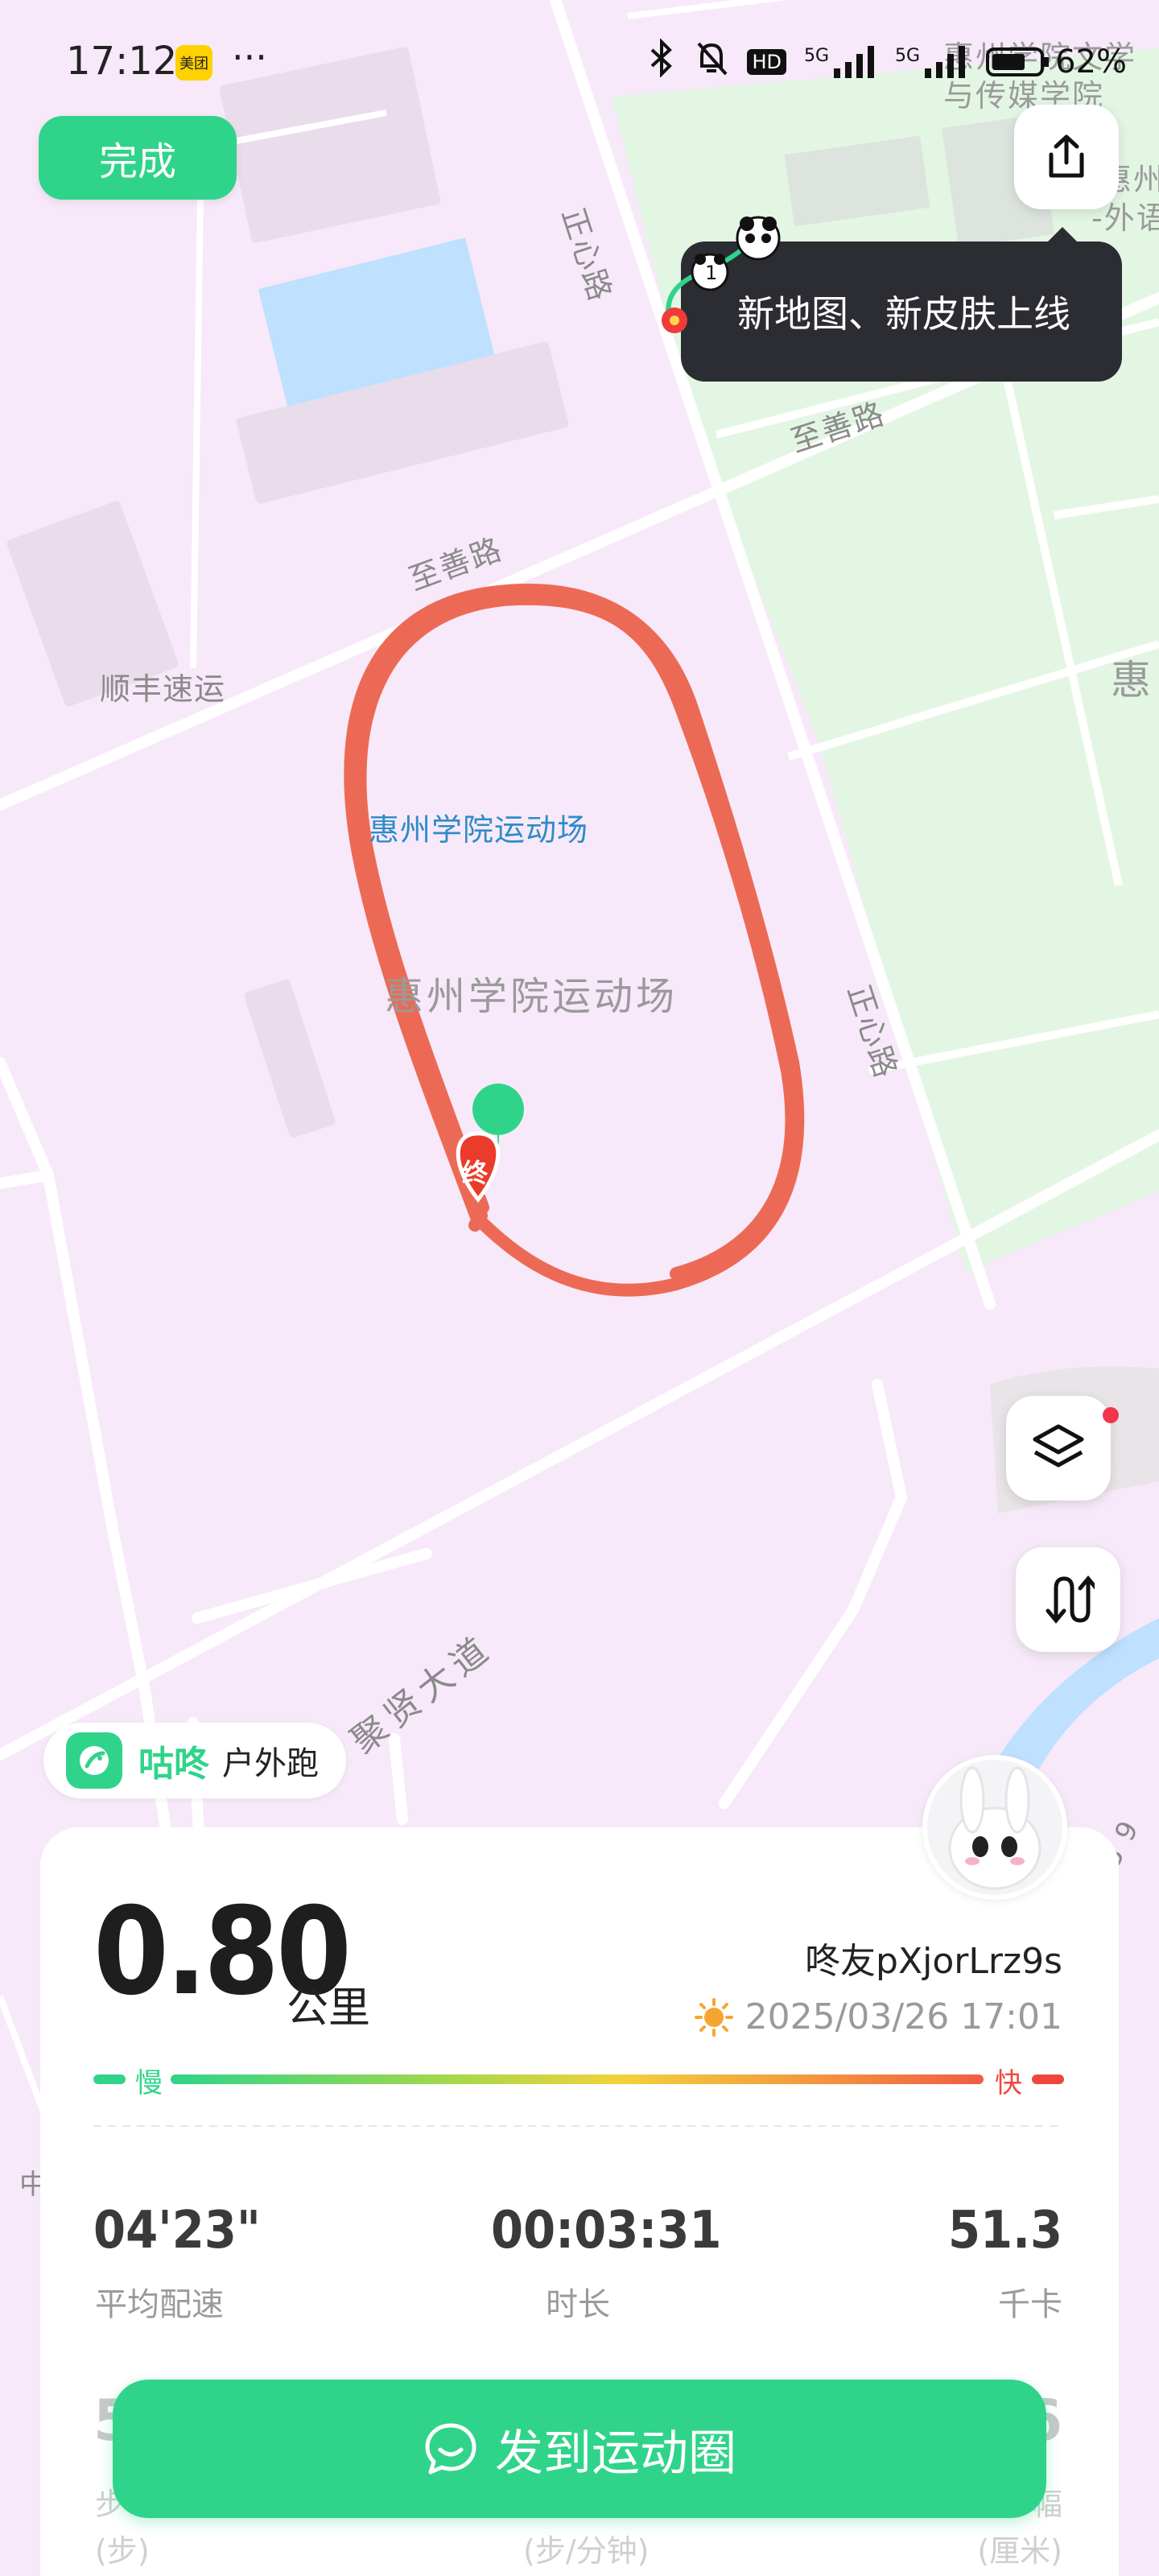 The height and width of the screenshot is (2576, 1159). Describe the element at coordinates (479, 830) in the screenshot. I see `poi-label-stadium: 惠州学院运动场` at that location.